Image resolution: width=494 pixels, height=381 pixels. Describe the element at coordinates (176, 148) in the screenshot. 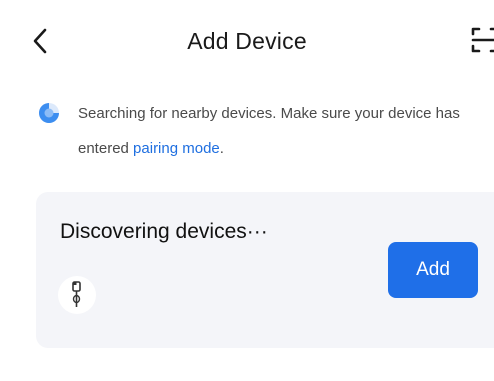

I see `pairing-mode-link: pairing mode` at that location.